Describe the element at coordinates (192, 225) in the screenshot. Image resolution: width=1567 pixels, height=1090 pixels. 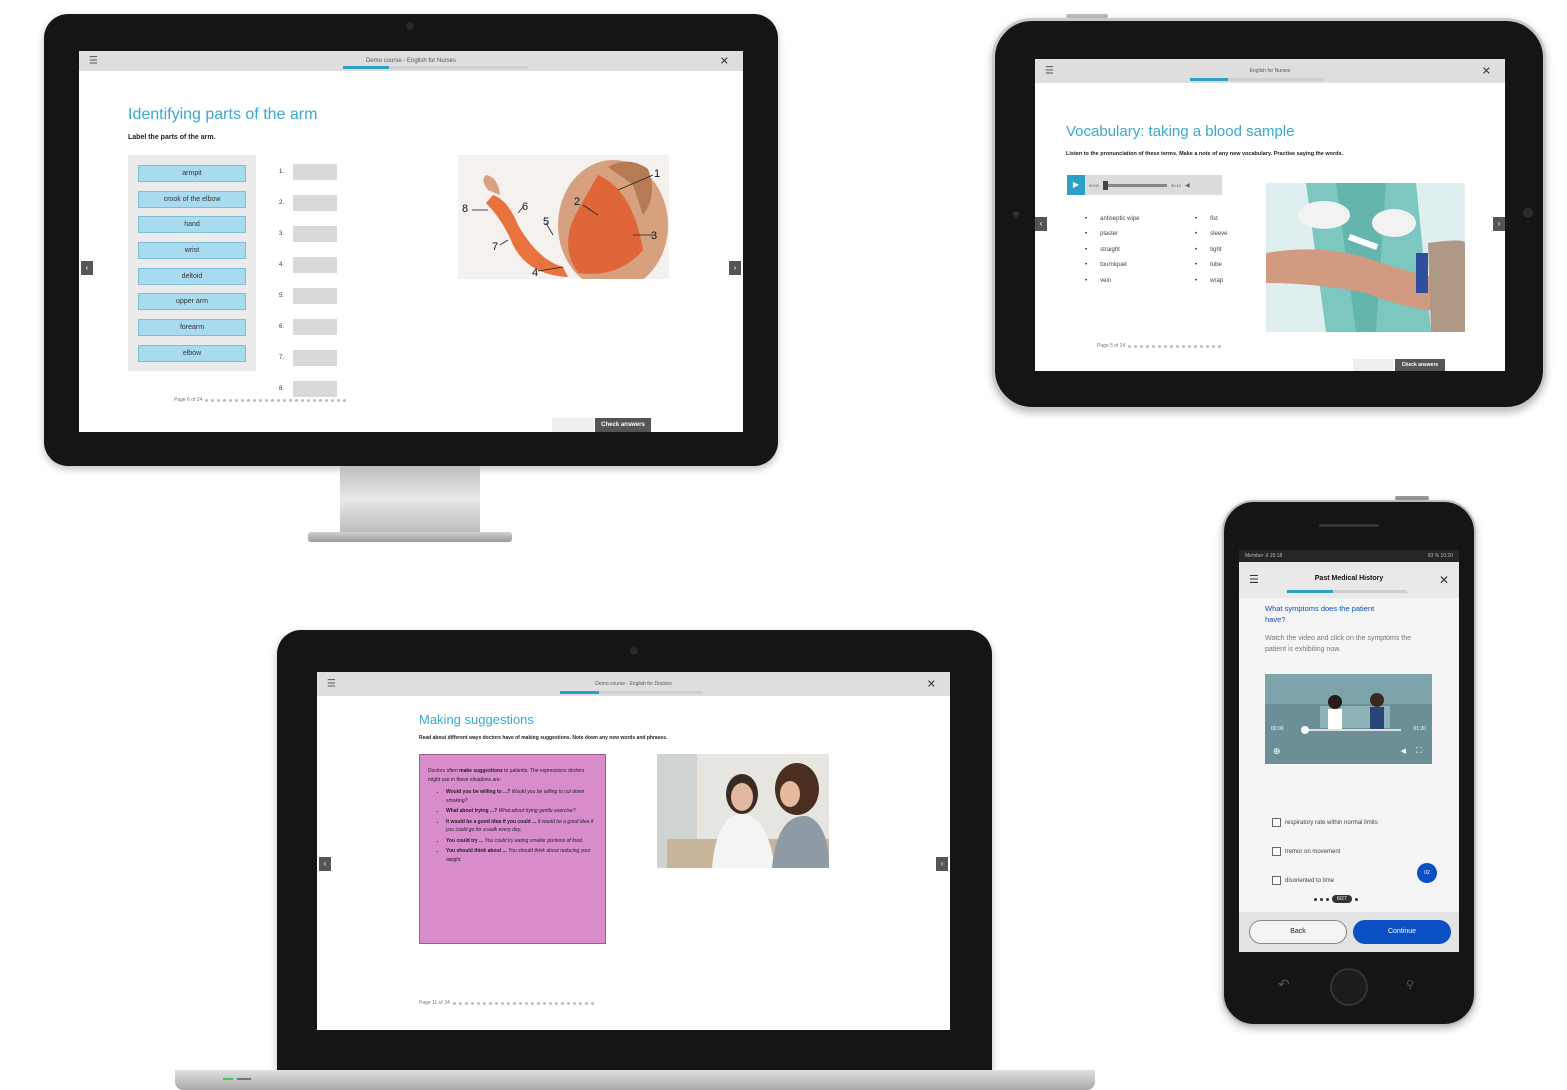
I see `word-chip: hand` at that location.